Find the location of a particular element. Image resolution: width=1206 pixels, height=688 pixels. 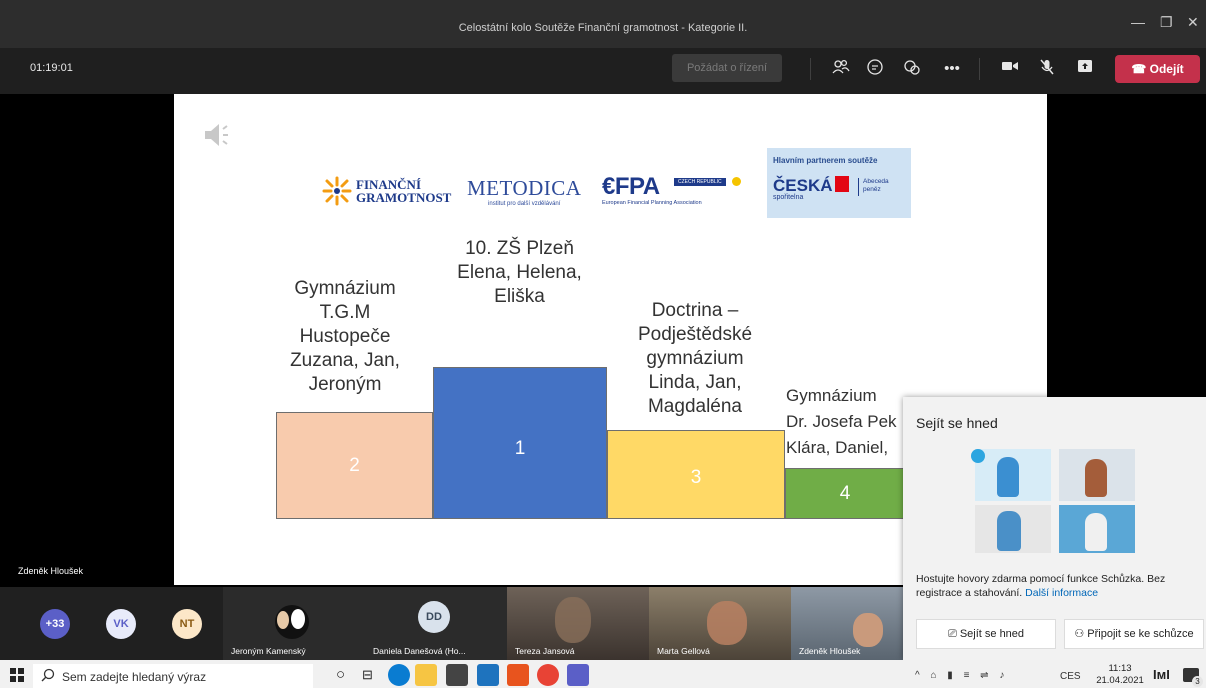

join-meeting-label: Připojit se ke schůzce is located at coordinates (1140, 634).